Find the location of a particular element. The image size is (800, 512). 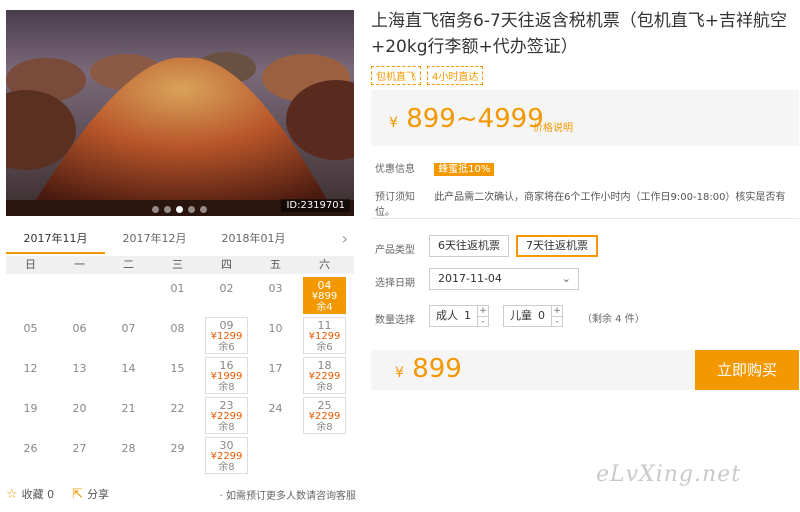

favorite-button: ☆ 收藏 0 is located at coordinates (30, 494).